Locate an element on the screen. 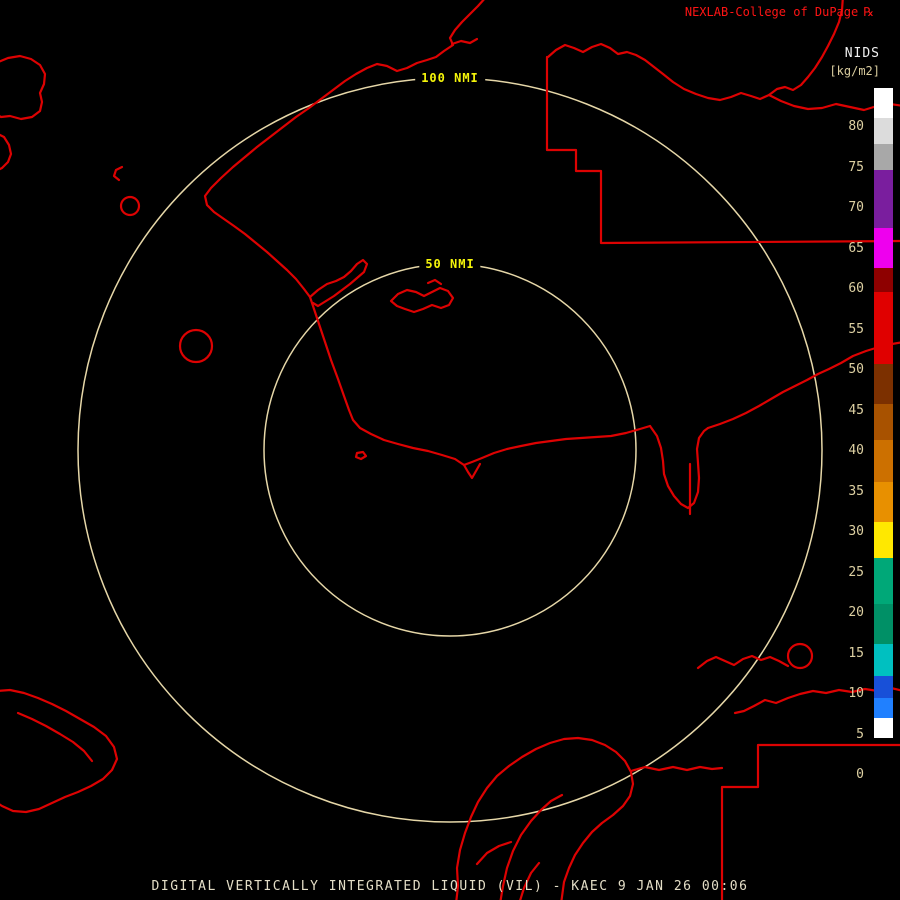  brand-text: NEXLAB-College of DuPage is located at coordinates (771, 12).